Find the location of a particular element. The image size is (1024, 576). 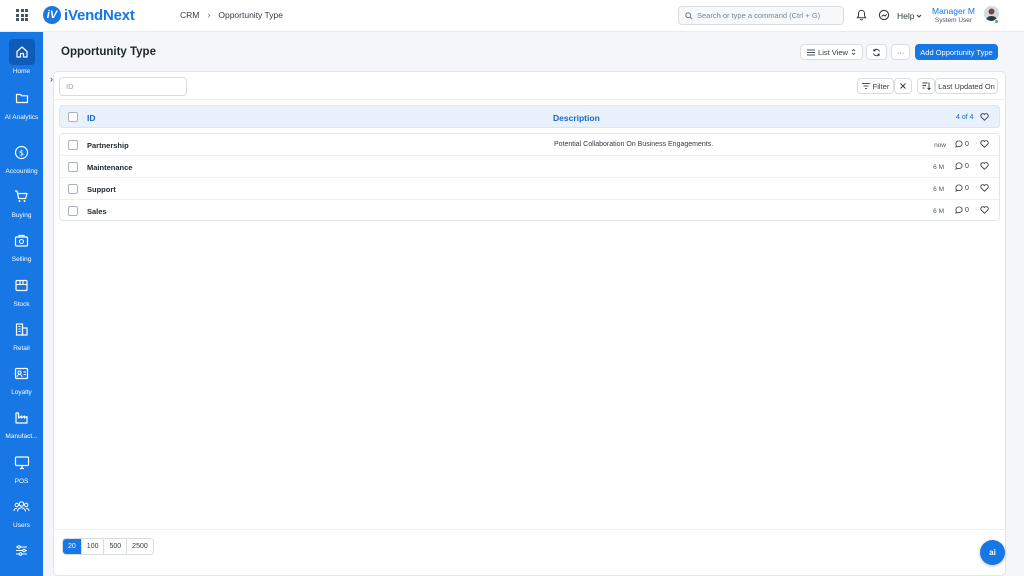

more-options-button: ··· is located at coordinates (900, 52).